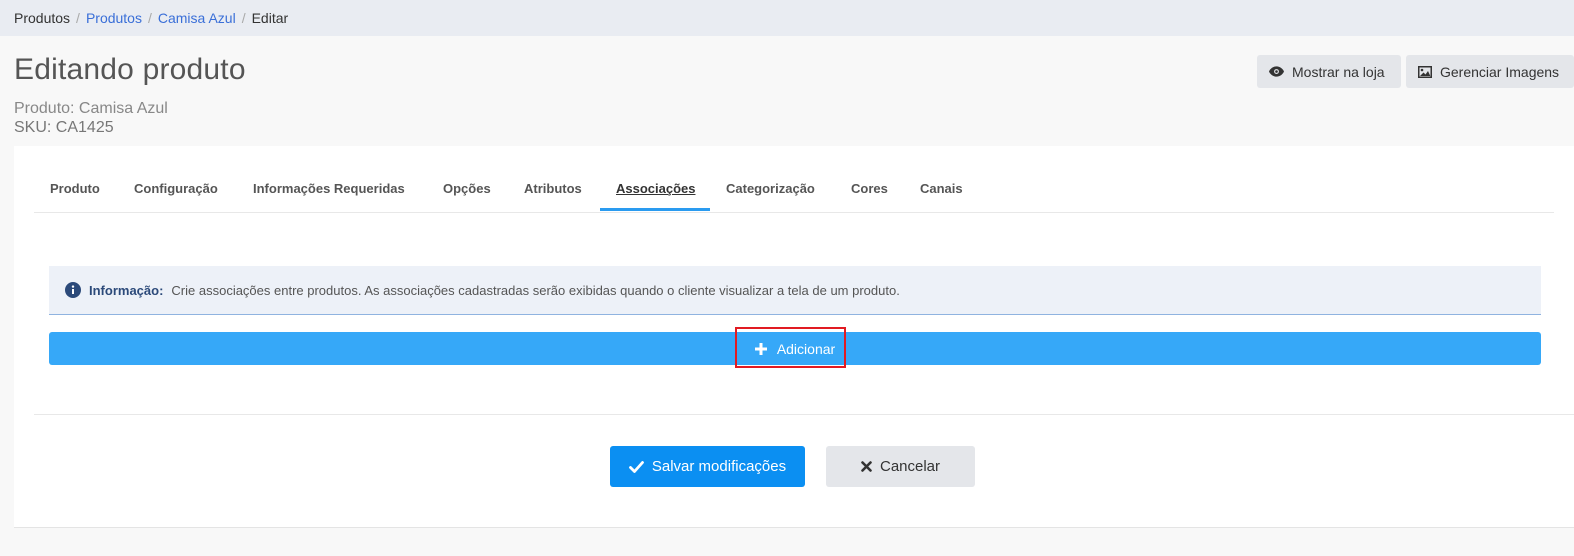 Image resolution: width=1574 pixels, height=556 pixels. I want to click on tab-atributos: Atributos, so click(553, 188).